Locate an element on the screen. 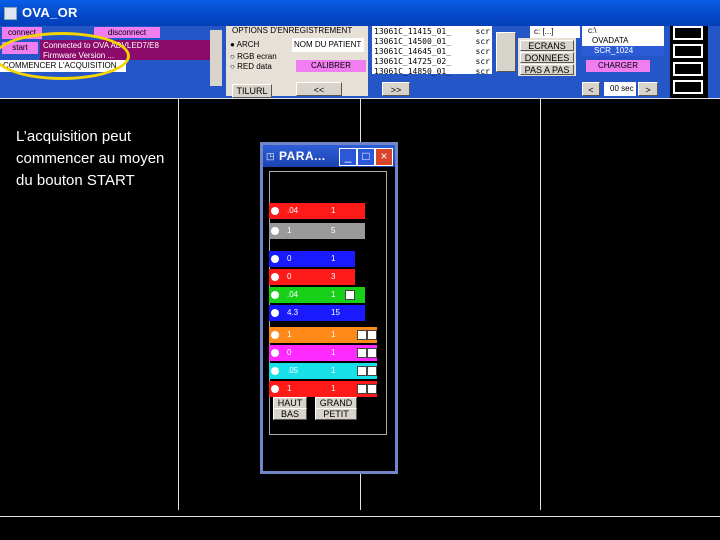  file-item: 13061C_14500_01_ scr is located at coordinates (432, 42).